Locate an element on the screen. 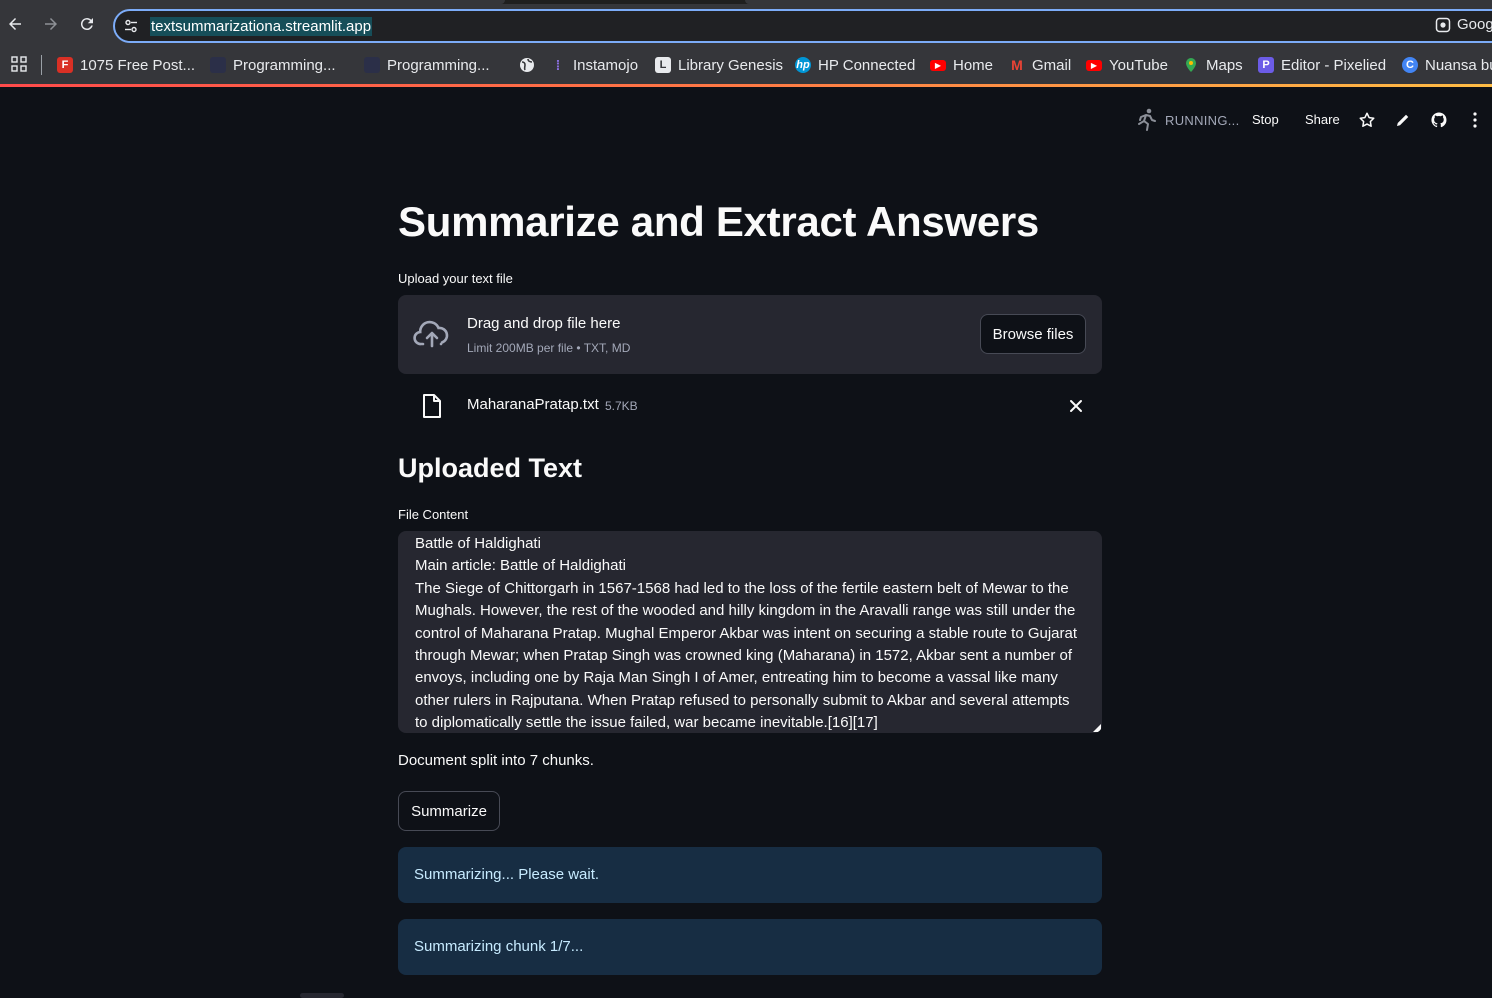 This screenshot has width=1492, height=998. resize-handle-icon is located at coordinates (1097, 728).